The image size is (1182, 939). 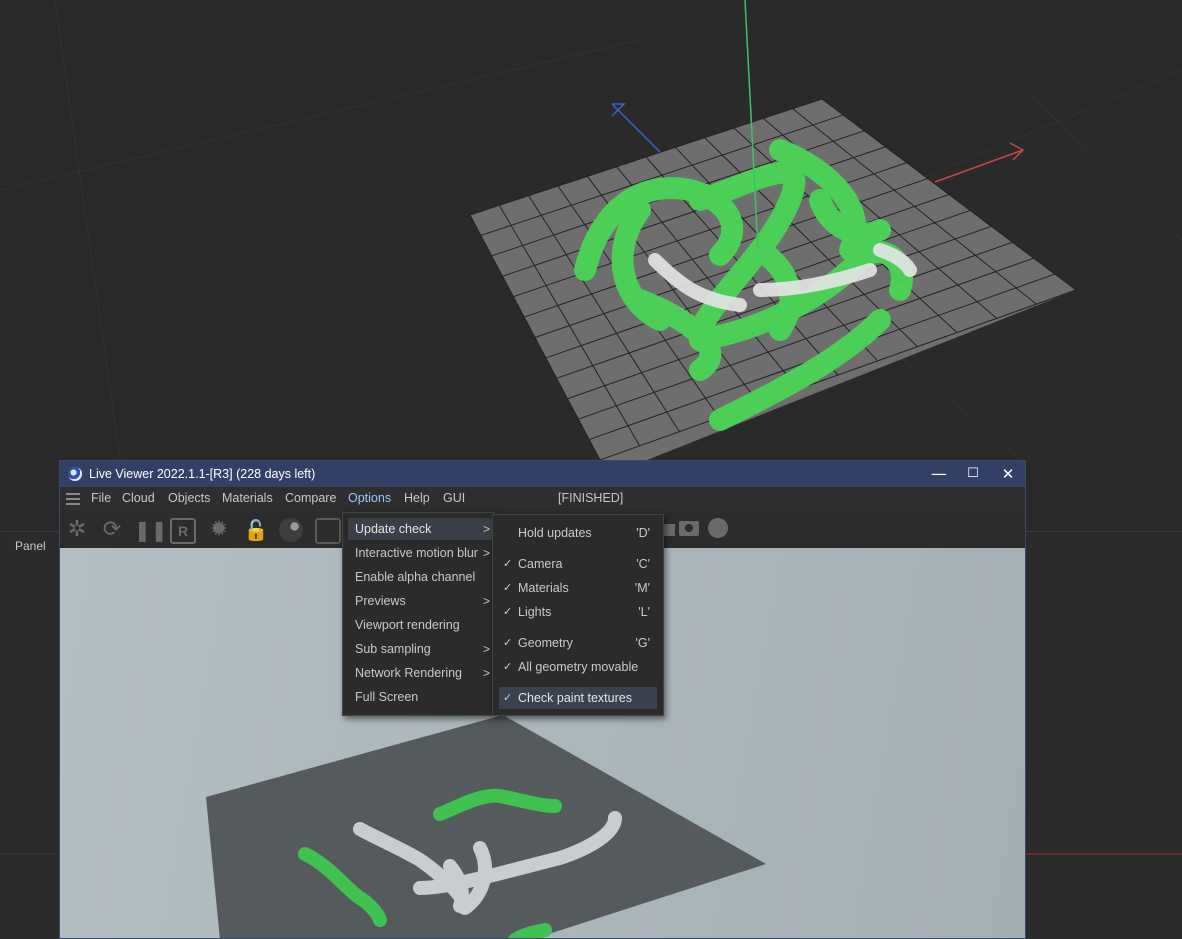 What do you see at coordinates (643, 643) in the screenshot?
I see `shortcut-key: 'G'` at bounding box center [643, 643].